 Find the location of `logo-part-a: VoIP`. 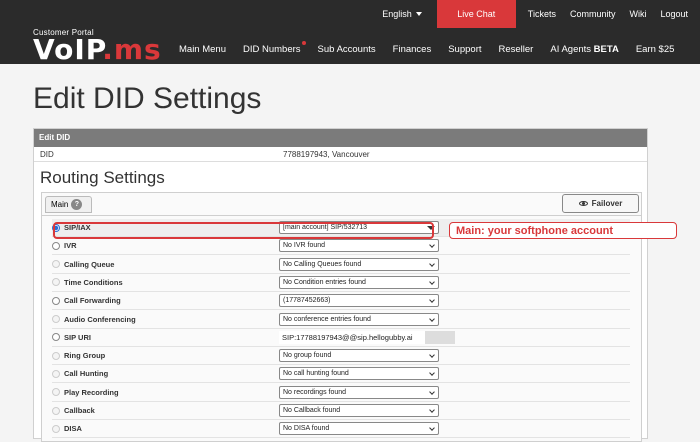

logo-part-a: VoIP is located at coordinates (68, 49).